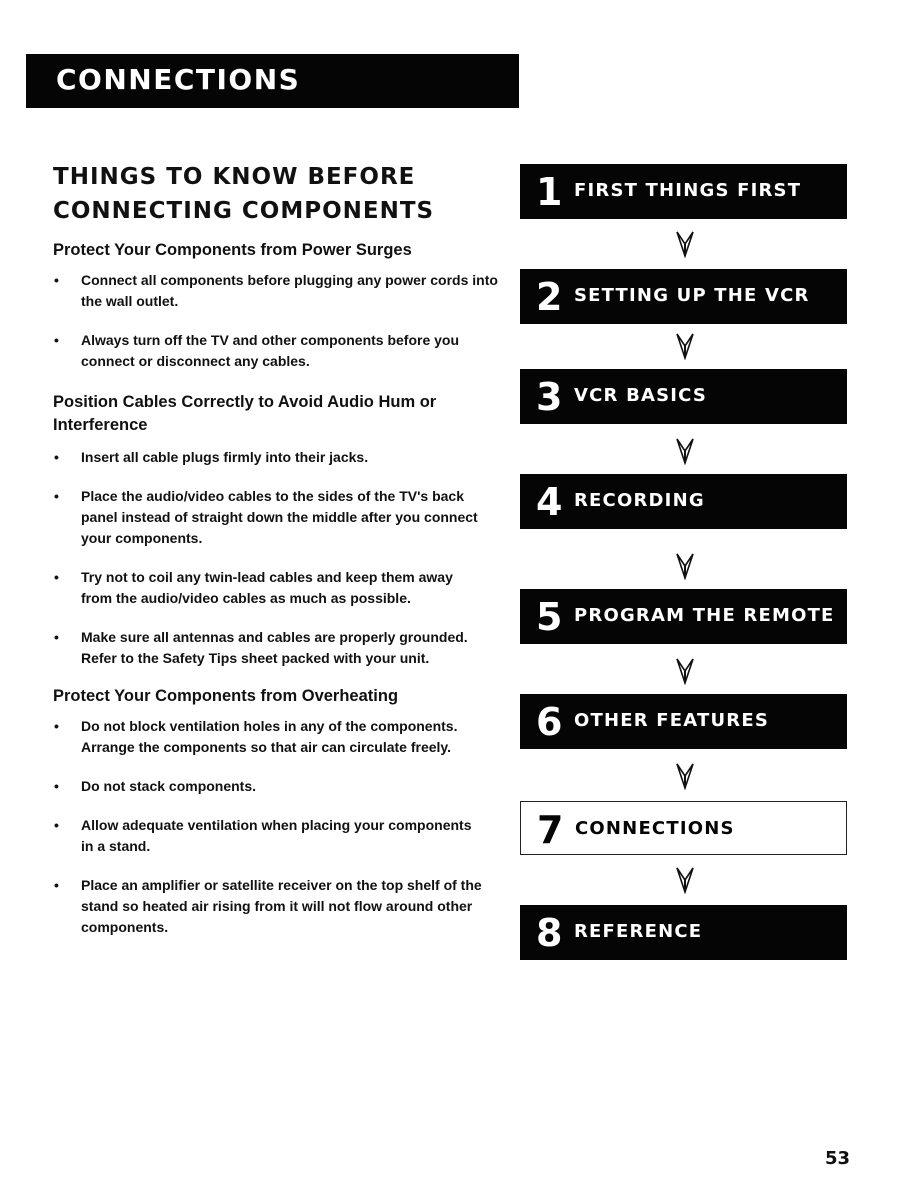 This screenshot has height=1188, width=918. I want to click on chapter-nav-item-4: 4 RECORDING, so click(683, 501).